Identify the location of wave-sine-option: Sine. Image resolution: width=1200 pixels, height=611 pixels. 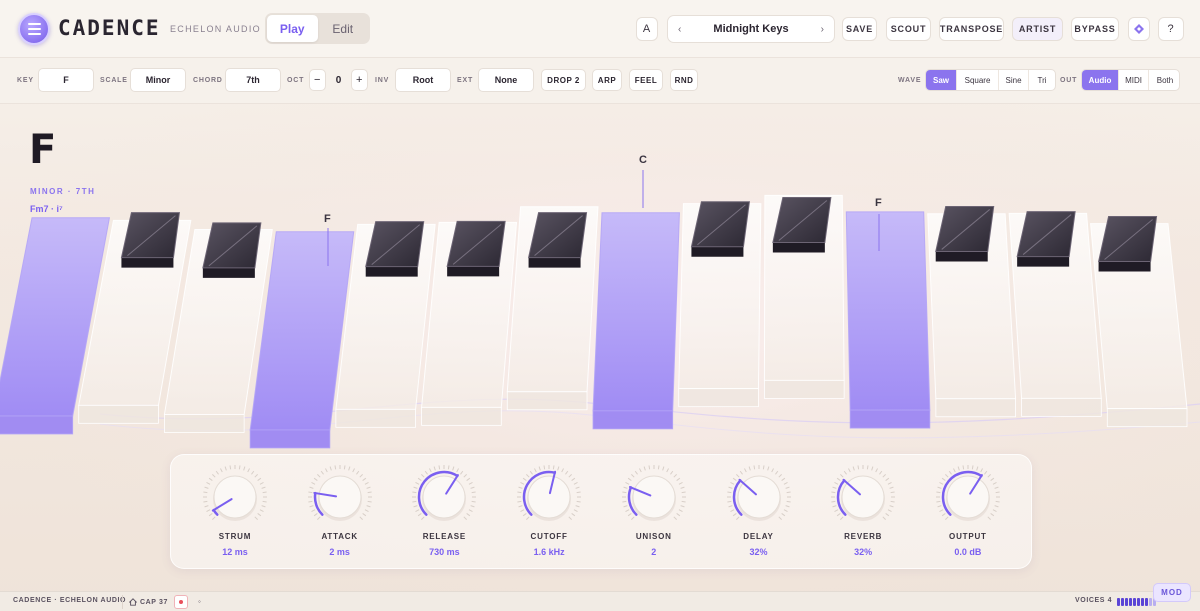
(1014, 80).